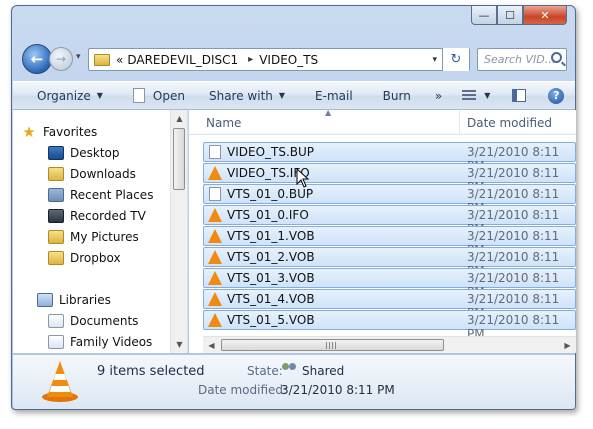 The image size is (593, 429). I want to click on recent-places-icon, so click(56, 195).